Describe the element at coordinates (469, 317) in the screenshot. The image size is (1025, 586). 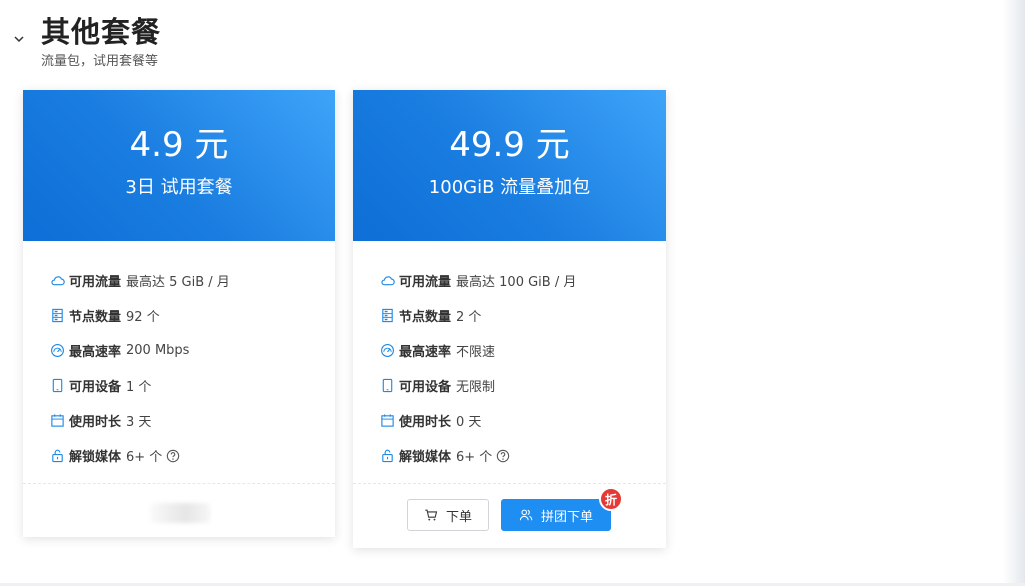
I see `feature-value: 2 个` at that location.